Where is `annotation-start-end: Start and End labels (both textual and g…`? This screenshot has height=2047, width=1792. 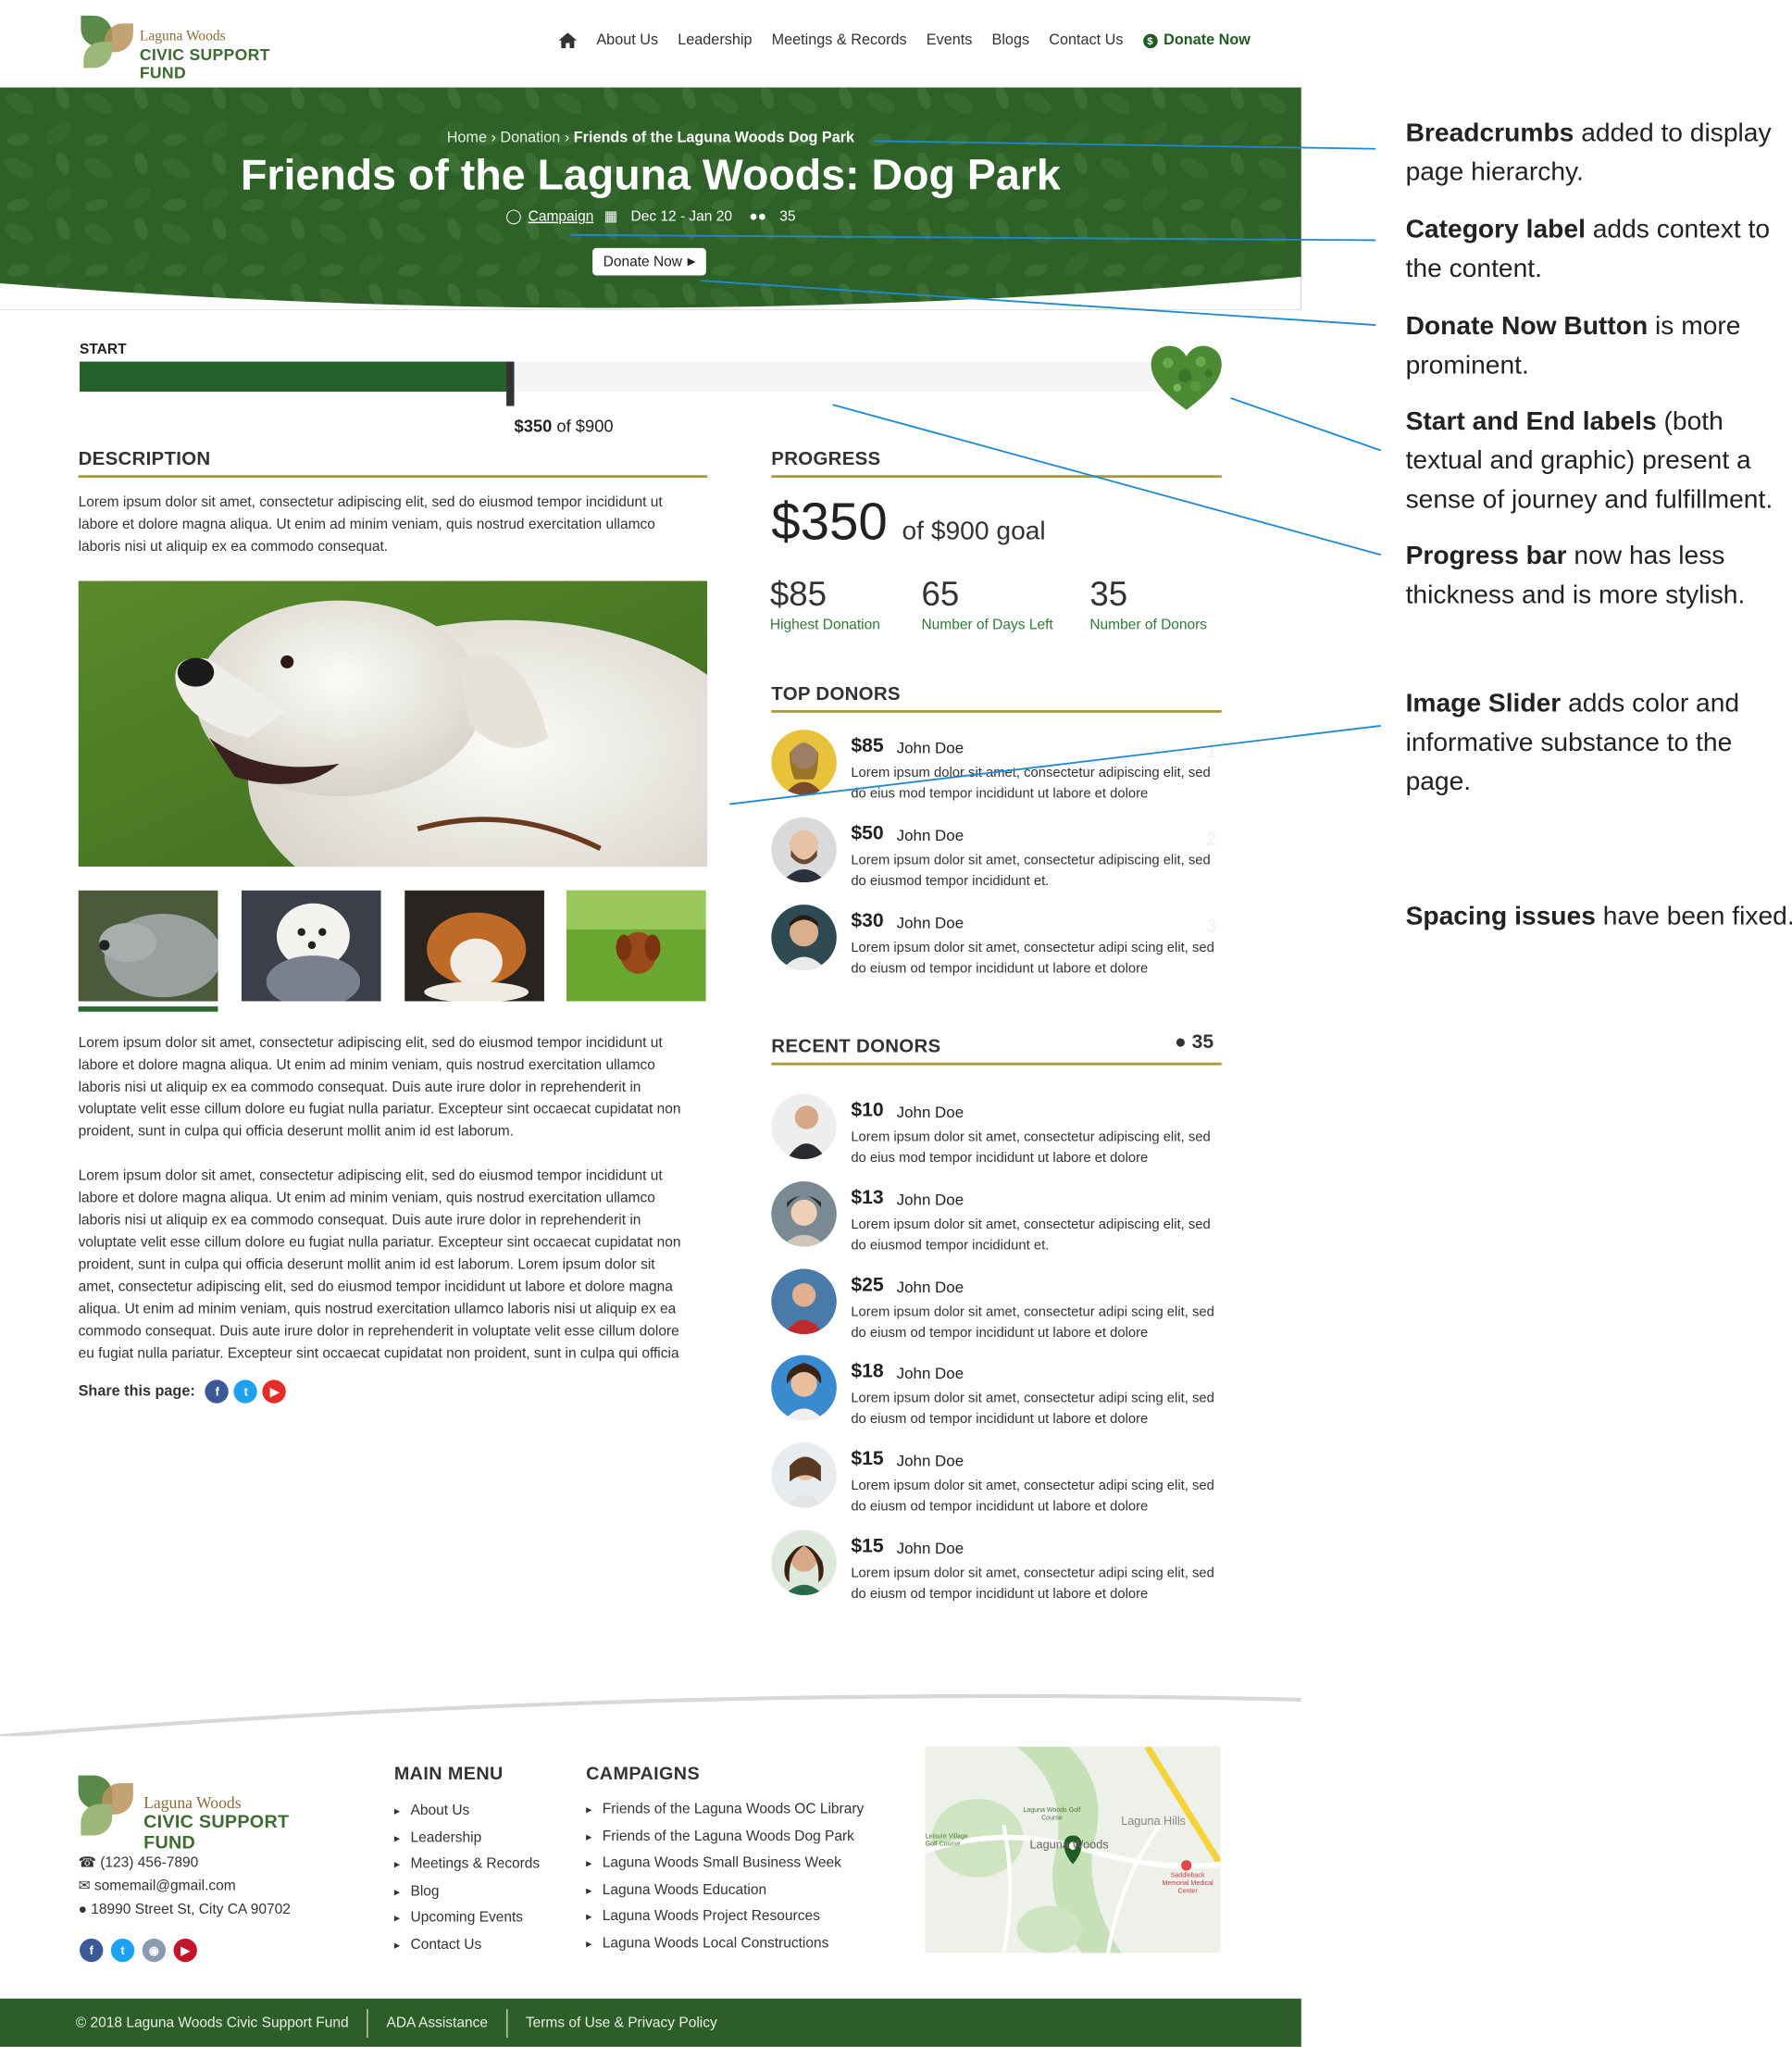 annotation-start-end: Start and End labels (both textual and g… is located at coordinates (1599, 461).